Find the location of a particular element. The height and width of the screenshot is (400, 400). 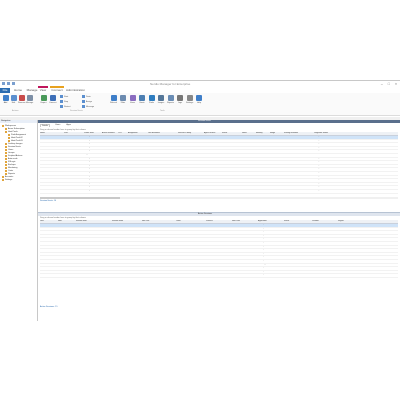

column-header: Assignment is located at coordinates (138, 133).